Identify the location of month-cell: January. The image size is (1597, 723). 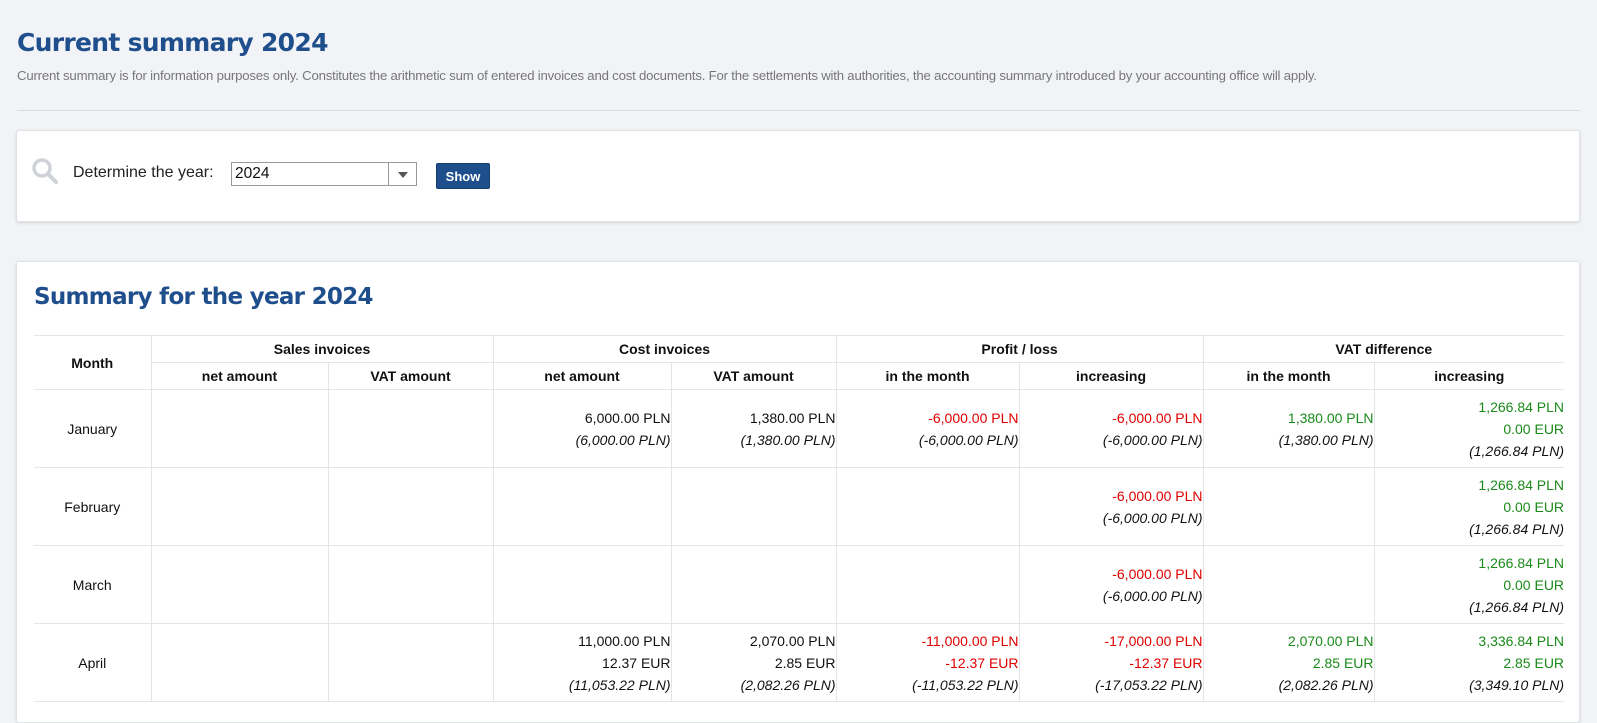
(93, 428).